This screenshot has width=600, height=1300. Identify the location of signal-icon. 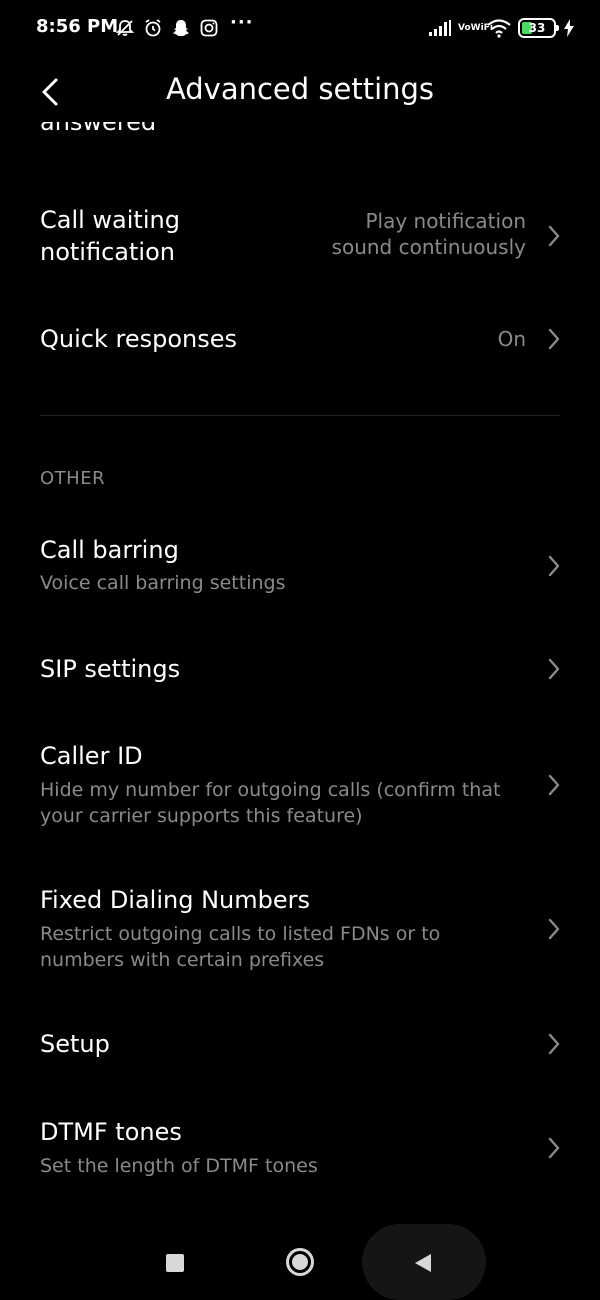
(440, 28).